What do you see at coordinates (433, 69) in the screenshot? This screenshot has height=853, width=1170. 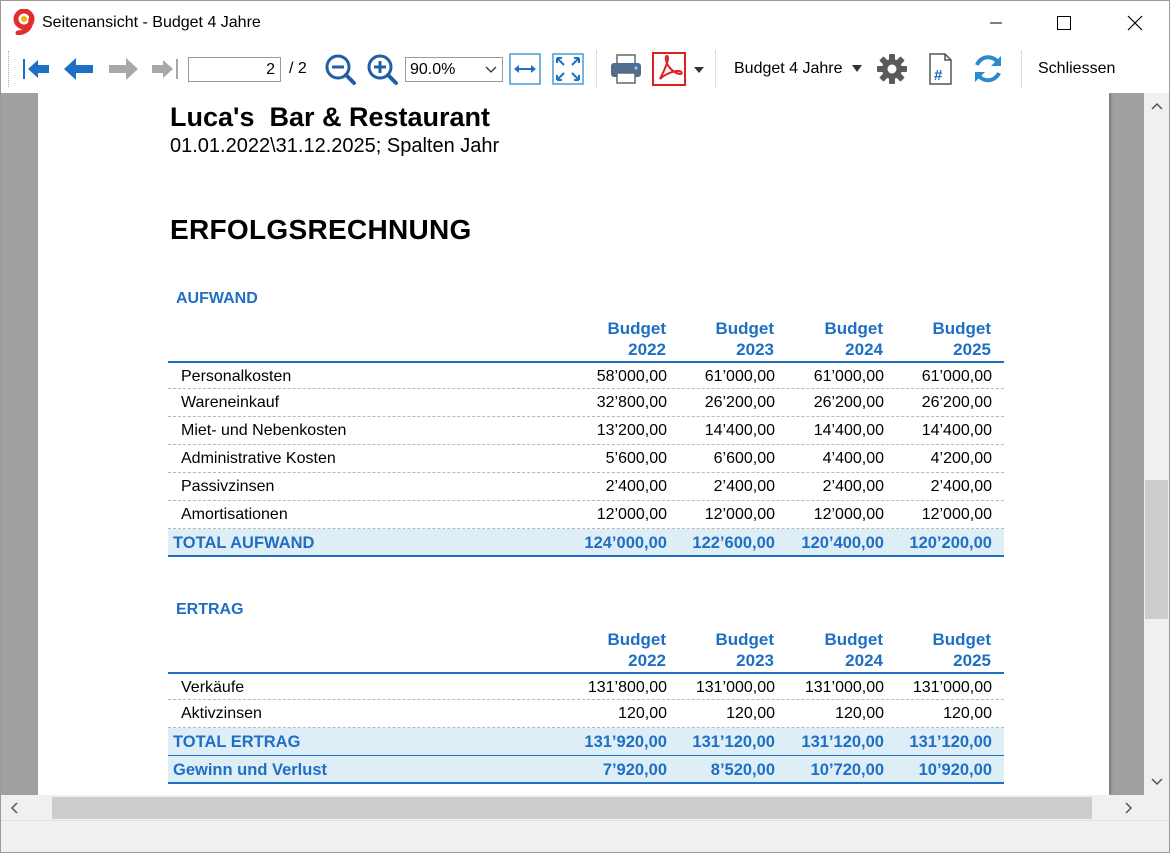 I see `zoom-value: 90.0%` at bounding box center [433, 69].